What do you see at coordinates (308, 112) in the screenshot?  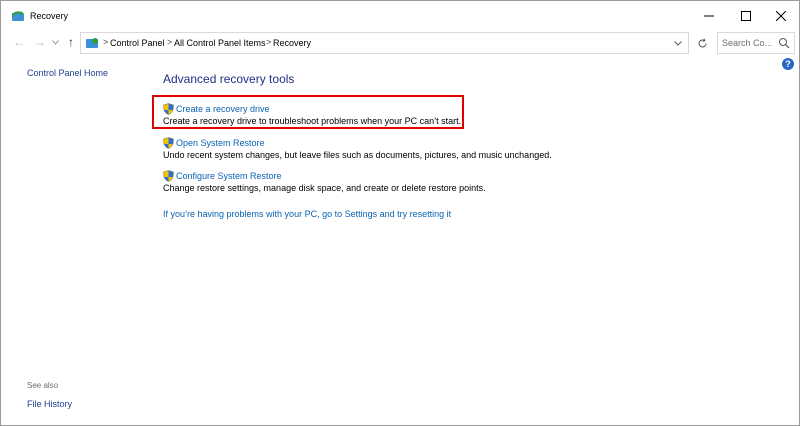 I see `highlight-box` at bounding box center [308, 112].